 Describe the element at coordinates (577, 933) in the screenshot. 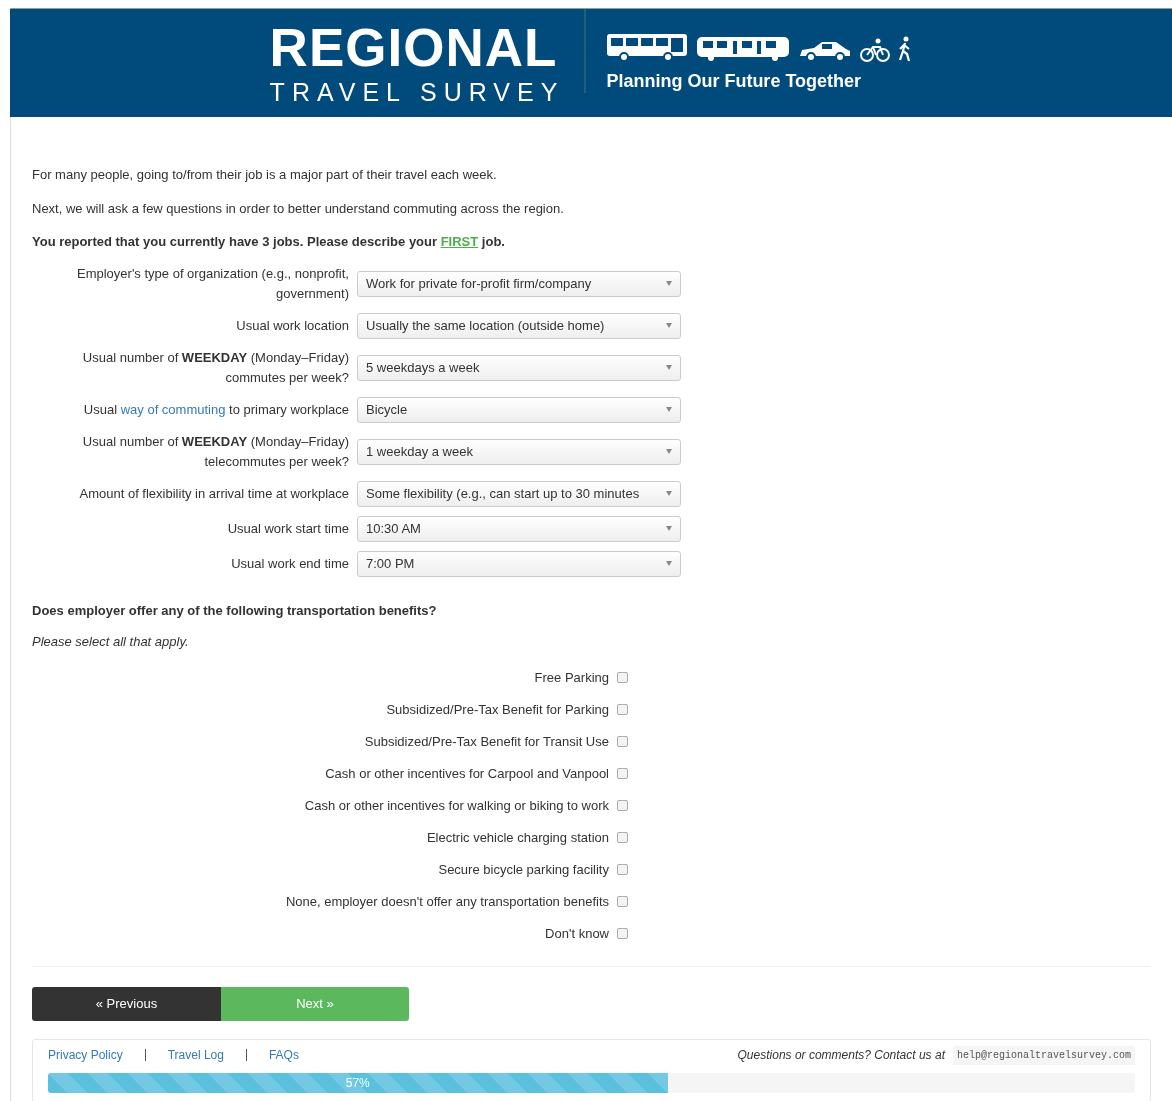

I see `checkbox-label: Don't know` at that location.